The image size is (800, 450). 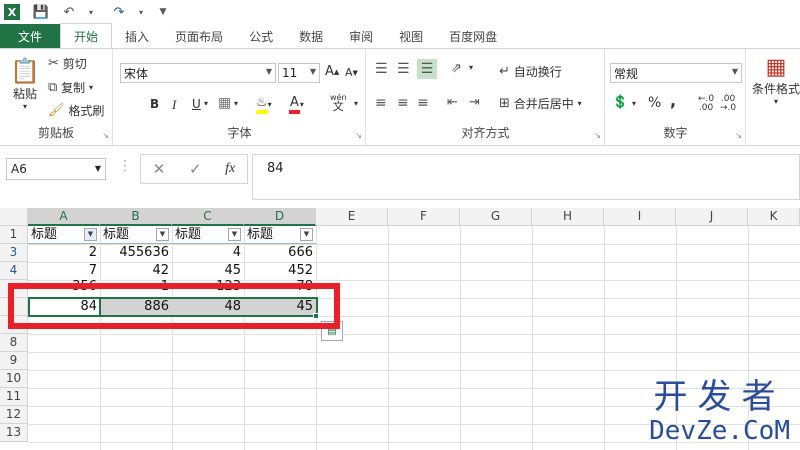 I want to click on tab-data: 数据, so click(x=311, y=36).